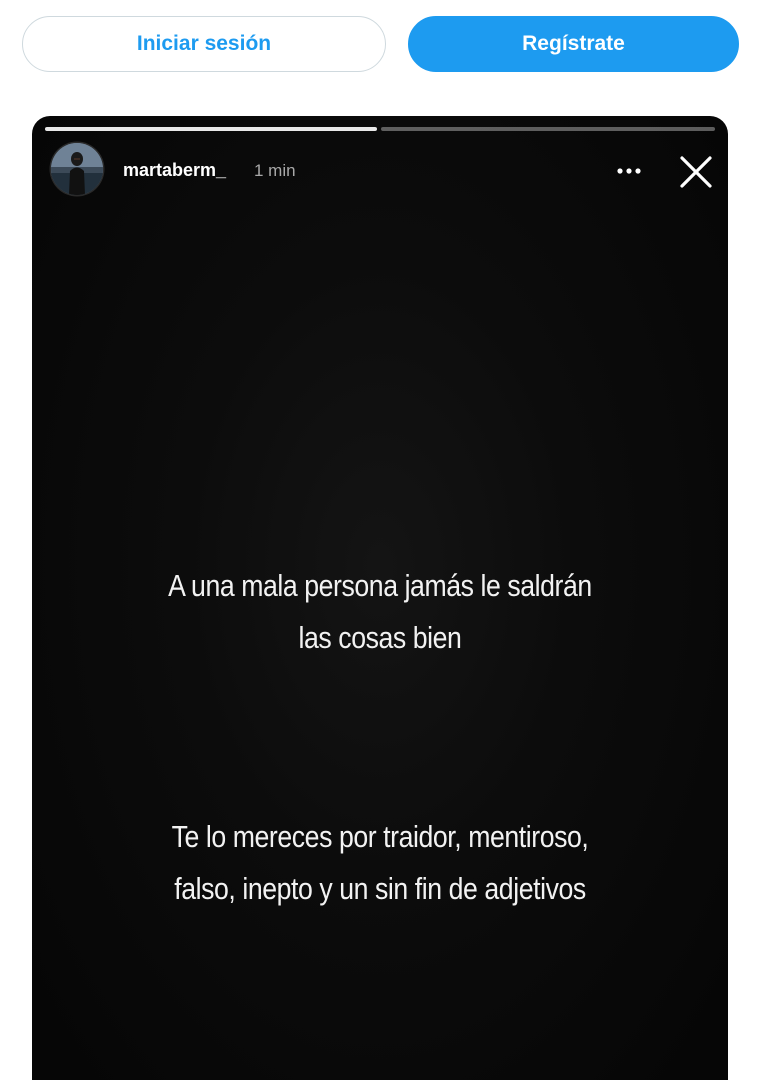  What do you see at coordinates (204, 44) in the screenshot?
I see `login-button: Iniciar sesión` at bounding box center [204, 44].